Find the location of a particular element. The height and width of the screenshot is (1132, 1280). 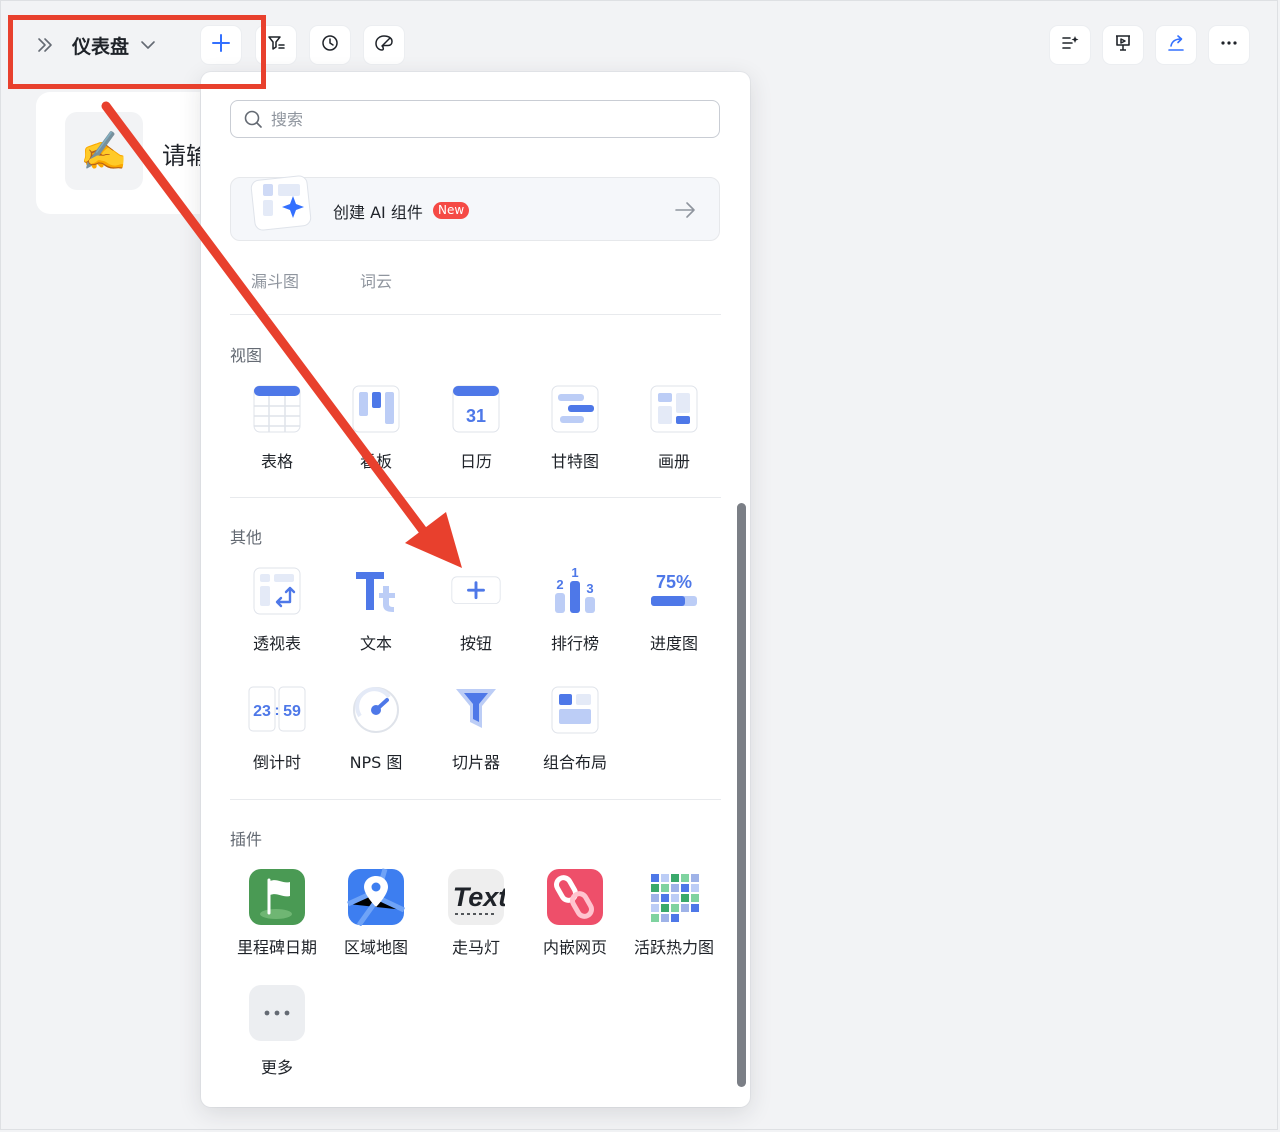

component-label: 日历 is located at coordinates (475, 461).